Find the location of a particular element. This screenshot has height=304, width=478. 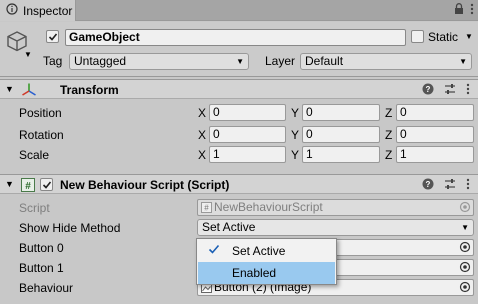

transform-title: Transform is located at coordinates (89, 90).